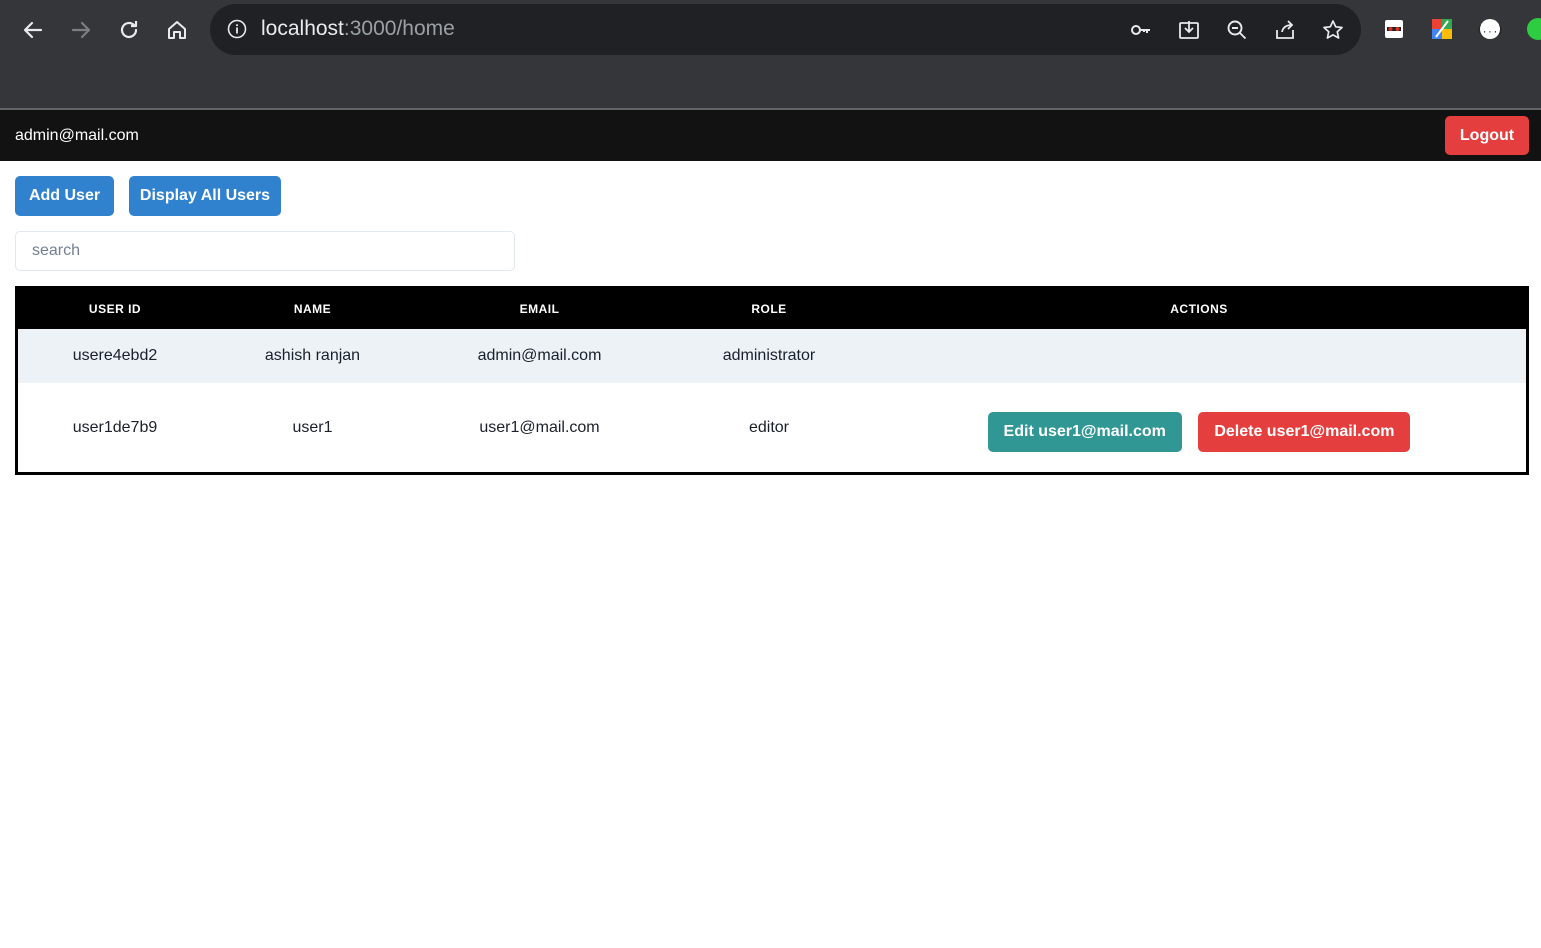 The height and width of the screenshot is (948, 1541). Describe the element at coordinates (237, 29) in the screenshot. I see `info-icon` at that location.